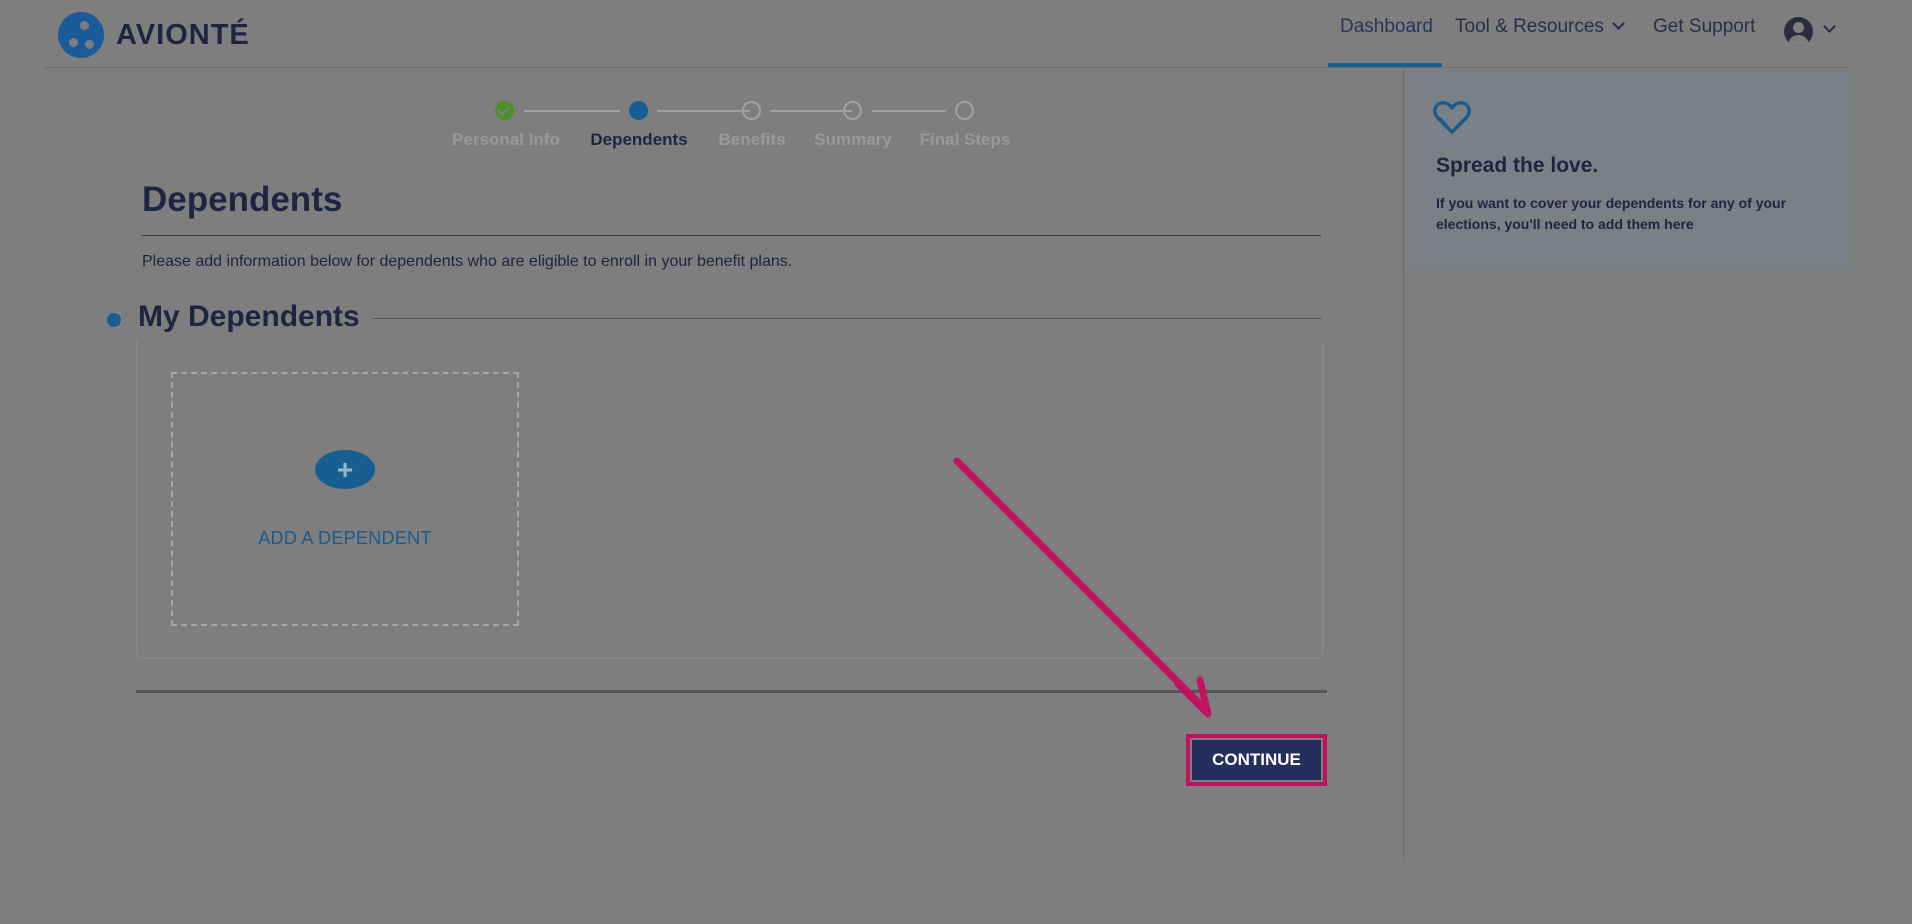  Describe the element at coordinates (1517, 165) in the screenshot. I see `sidebar-title: Spread the love.` at that location.